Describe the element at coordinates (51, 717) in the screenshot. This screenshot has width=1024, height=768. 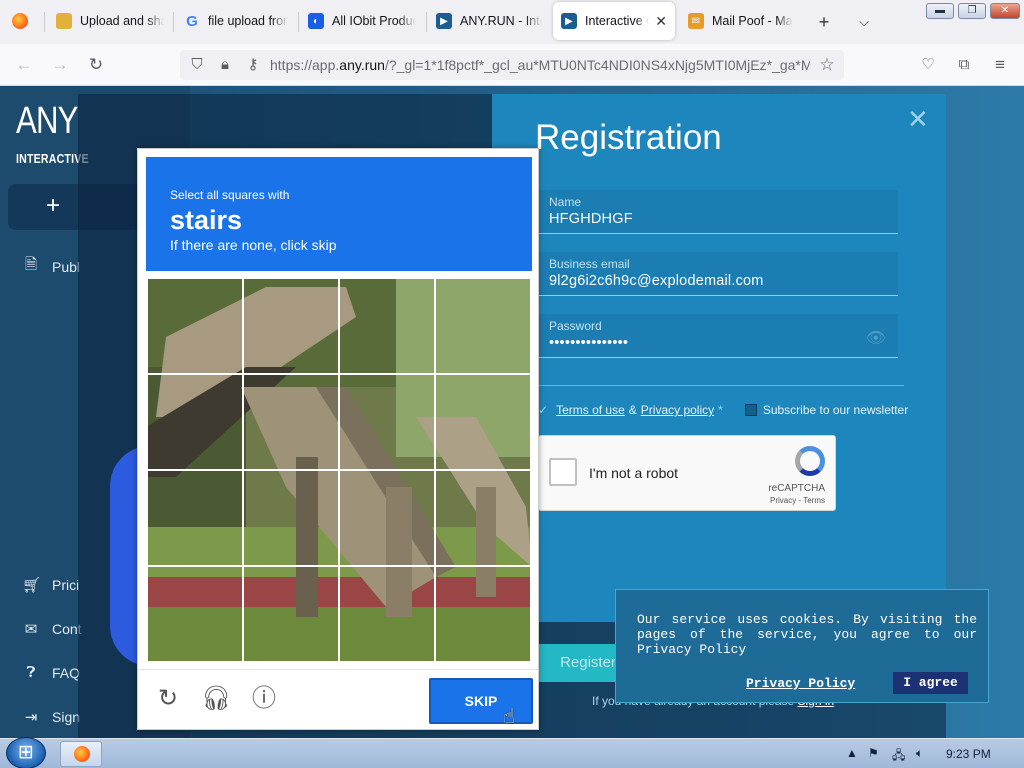
I see `sidebar-item-signin: ⇥ Sign` at that location.